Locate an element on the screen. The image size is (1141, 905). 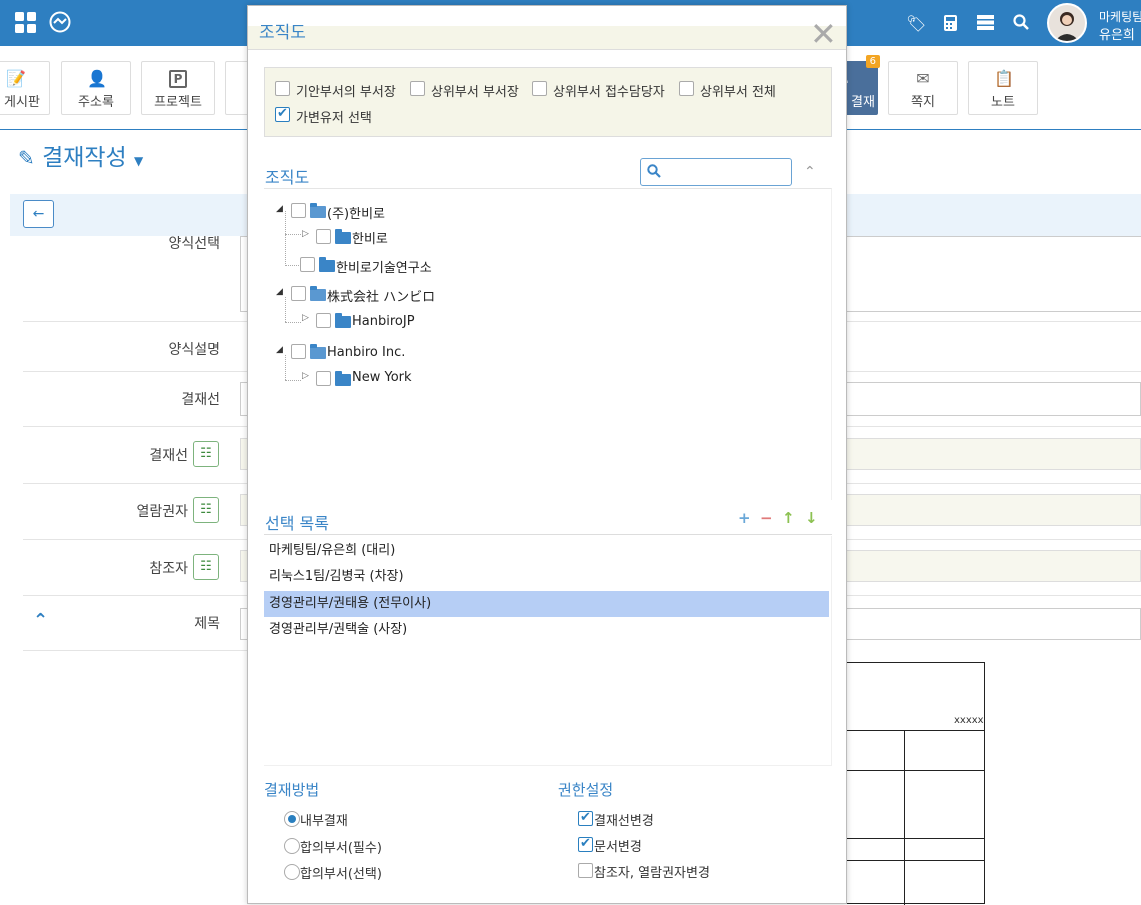
toolbar-note-button: 📋 노트 is located at coordinates (1003, 88).